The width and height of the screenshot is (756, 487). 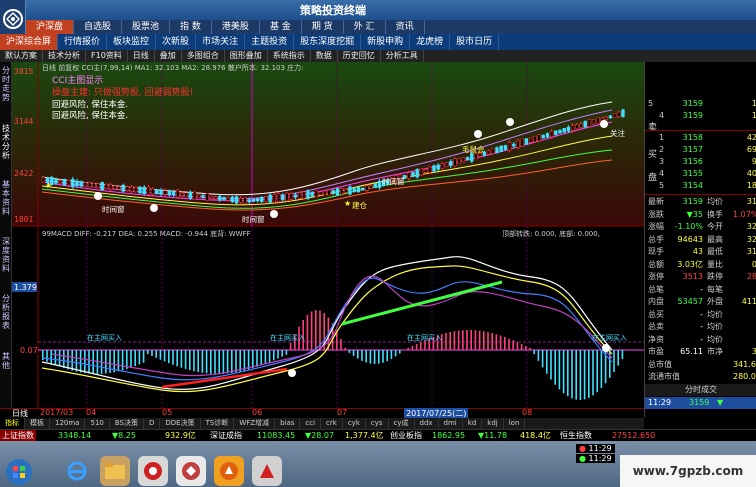 What do you see at coordinates (180, 423) in the screenshot?
I see `ftab-dde: DDE决策` at bounding box center [180, 423].